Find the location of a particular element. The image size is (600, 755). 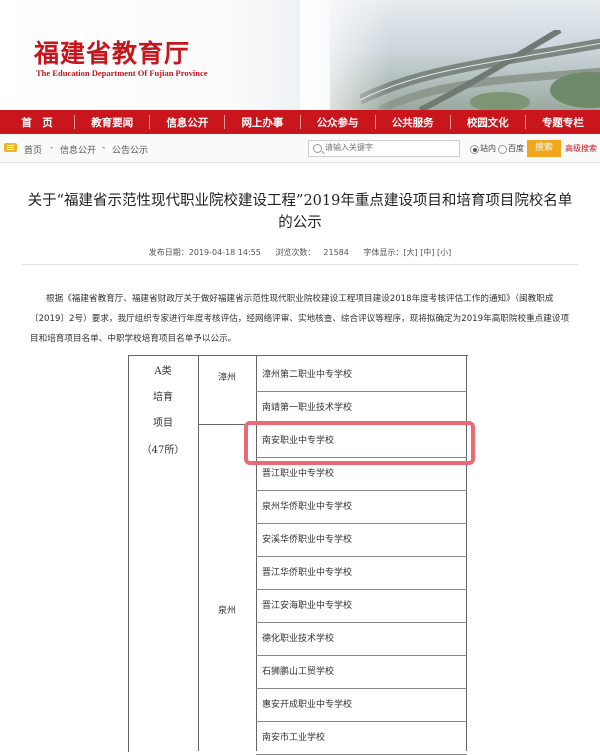

category-count: （47所） is located at coordinates (163, 450).